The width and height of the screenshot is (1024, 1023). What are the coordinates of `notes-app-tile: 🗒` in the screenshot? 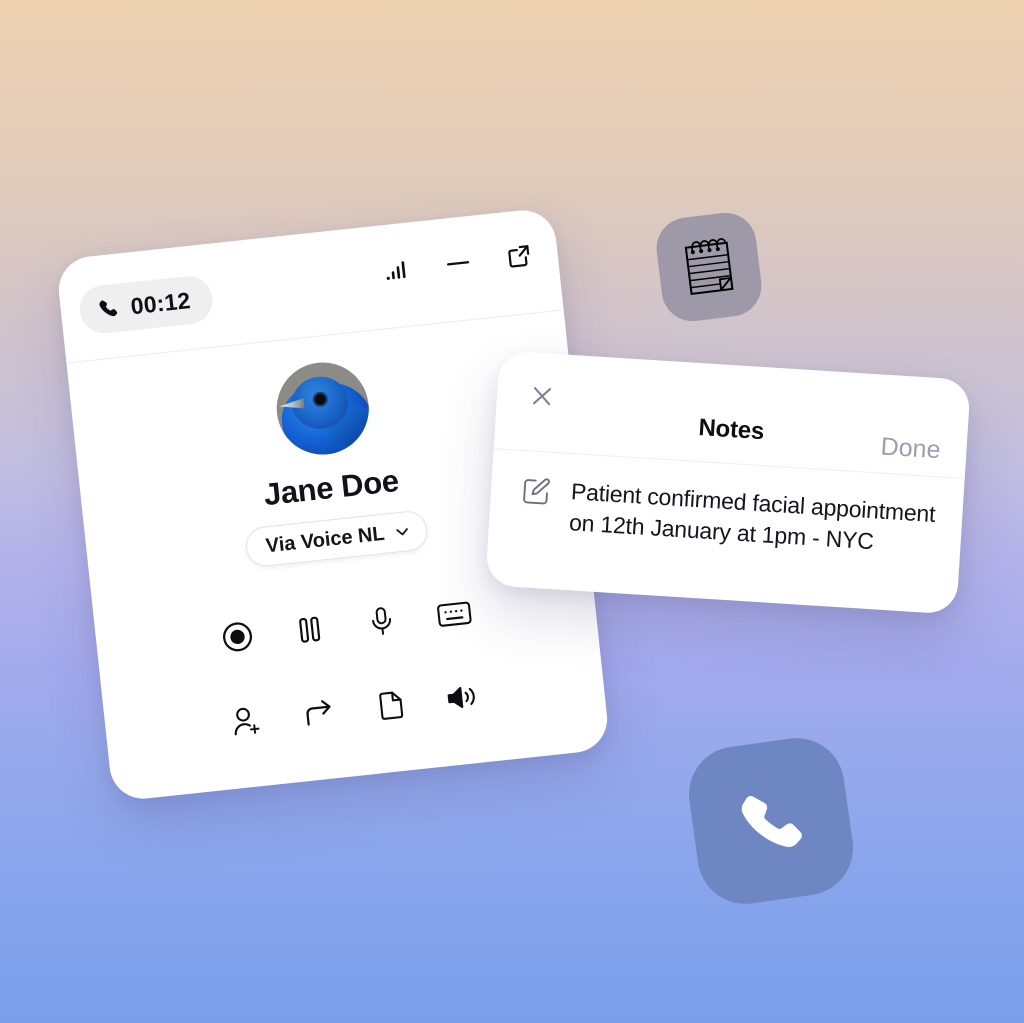 It's located at (709, 267).